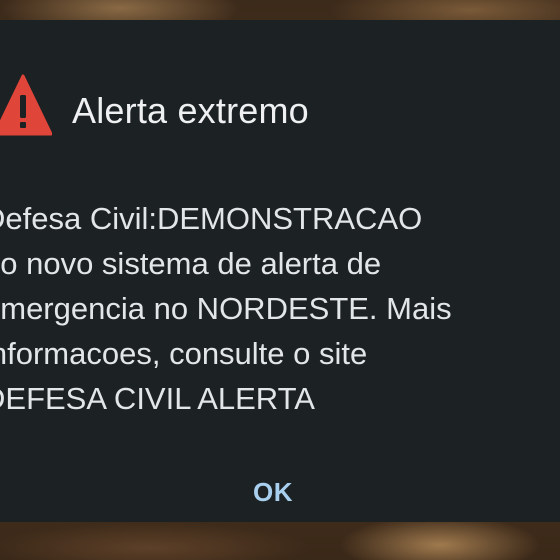  Describe the element at coordinates (190, 110) in the screenshot. I see `alert-title: Alerta extremo` at that location.